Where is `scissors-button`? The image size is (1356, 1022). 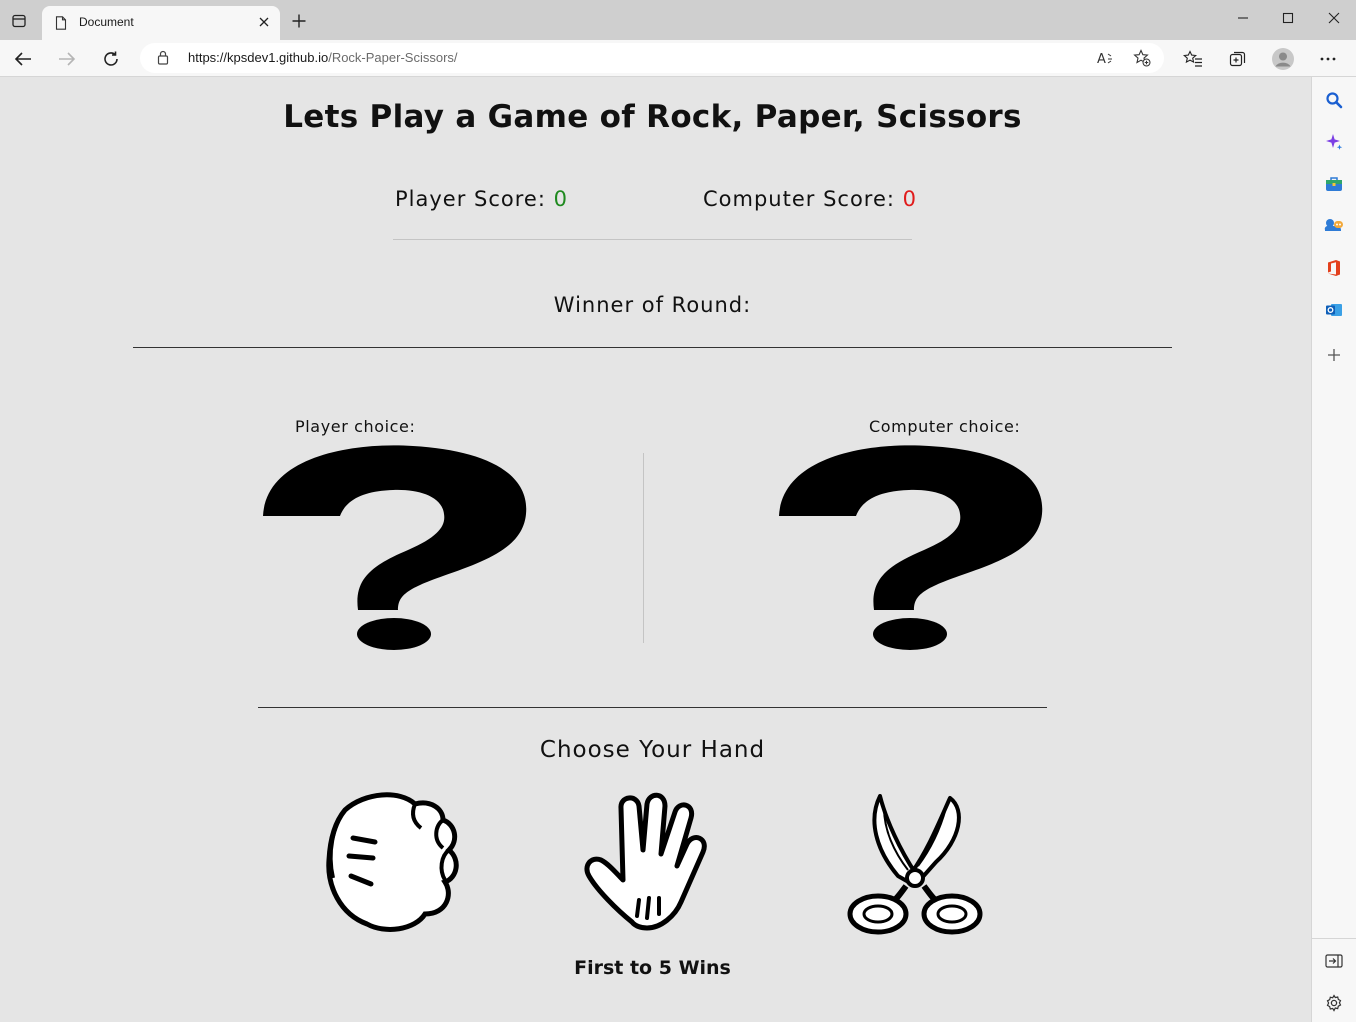 scissors-button is located at coordinates (915, 865).